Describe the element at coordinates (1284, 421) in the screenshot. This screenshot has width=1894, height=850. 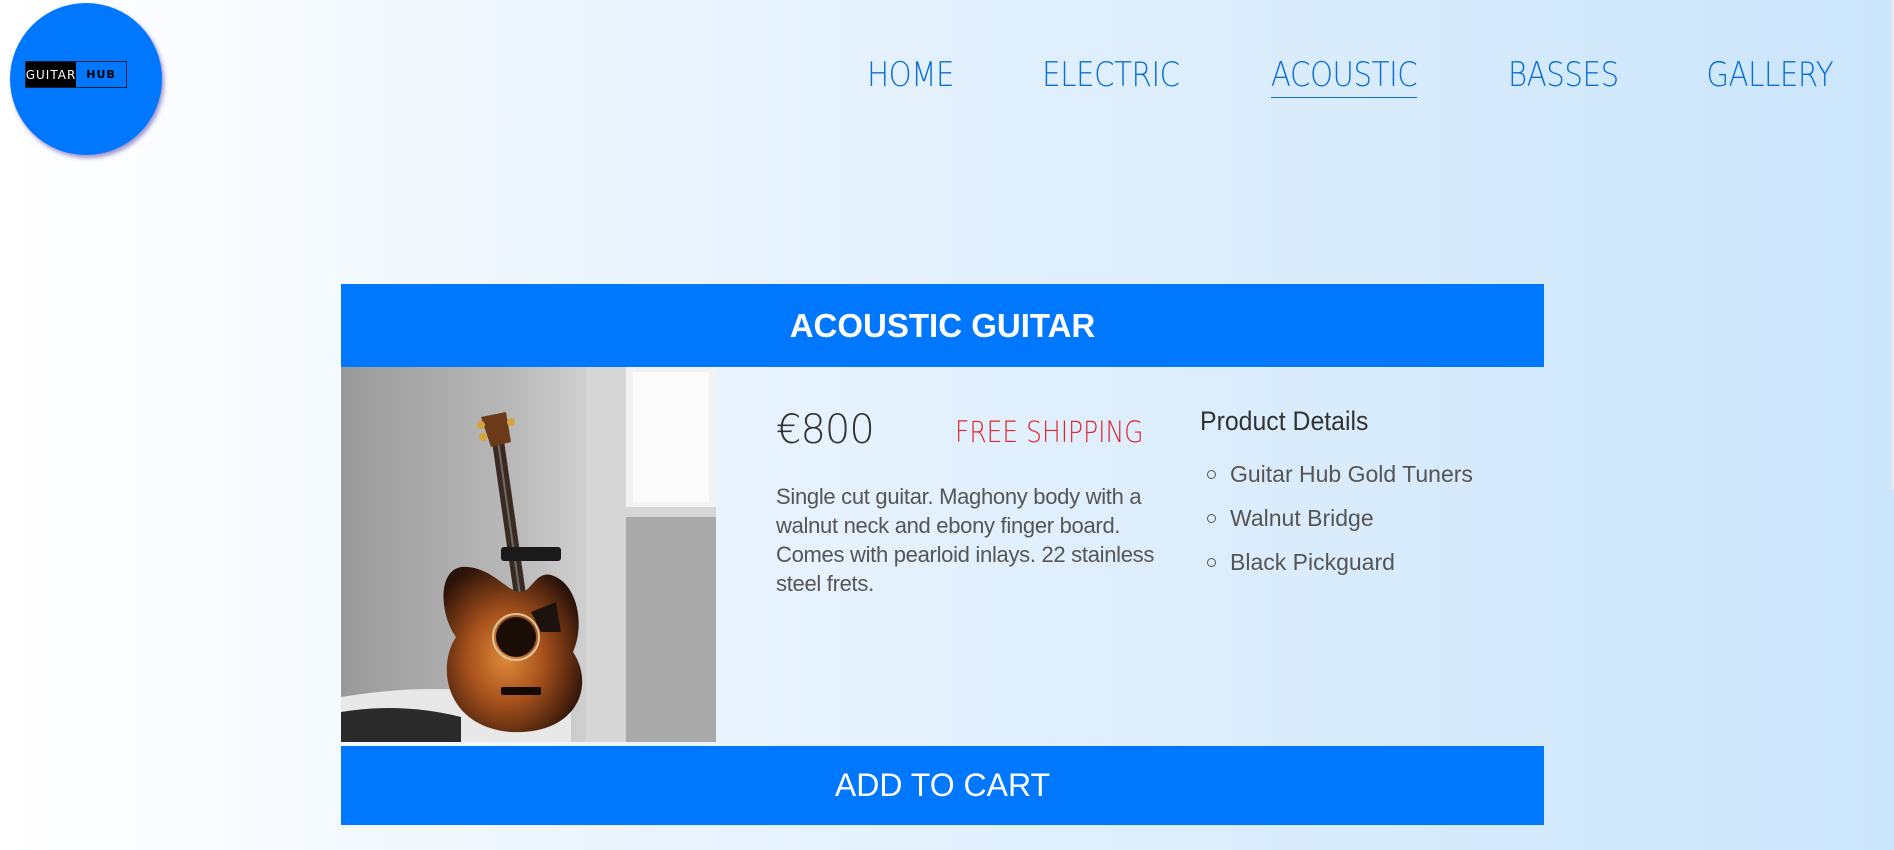
I see `product-details-heading: Product Details` at that location.